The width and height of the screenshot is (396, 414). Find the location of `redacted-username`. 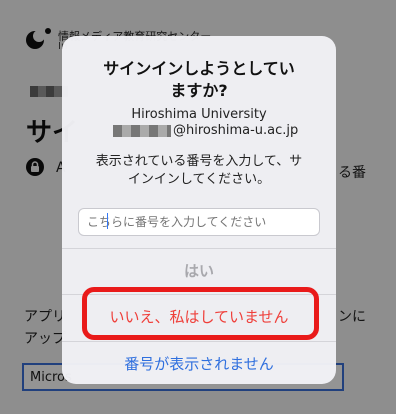

redacted-username is located at coordinates (142, 131).